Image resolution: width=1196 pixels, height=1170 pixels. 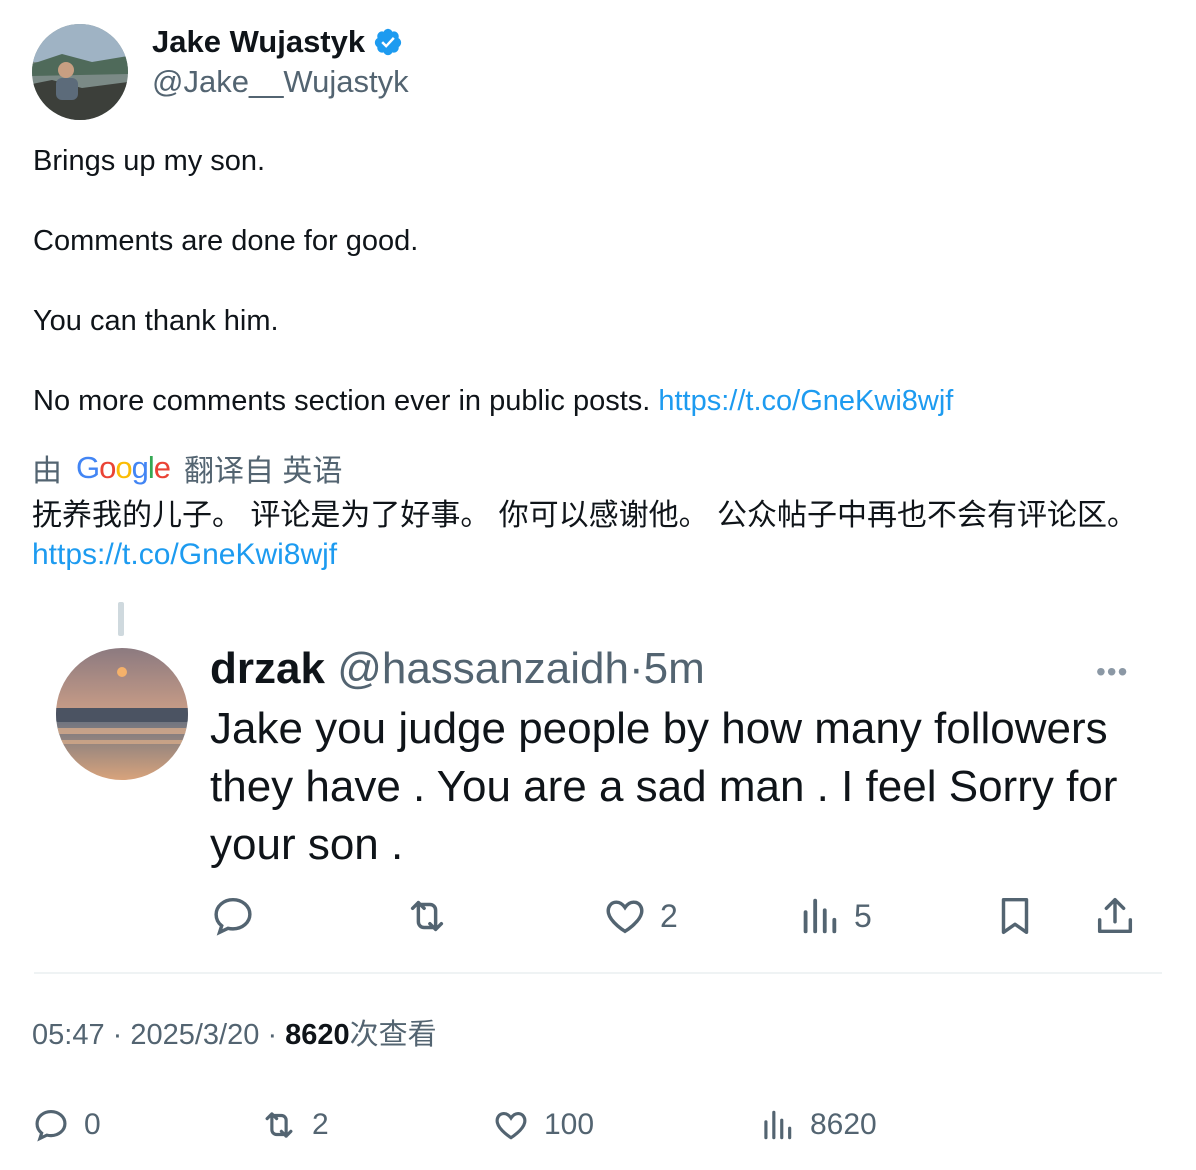 What do you see at coordinates (258, 42) in the screenshot?
I see `author-name: Jake Wujastyk` at bounding box center [258, 42].